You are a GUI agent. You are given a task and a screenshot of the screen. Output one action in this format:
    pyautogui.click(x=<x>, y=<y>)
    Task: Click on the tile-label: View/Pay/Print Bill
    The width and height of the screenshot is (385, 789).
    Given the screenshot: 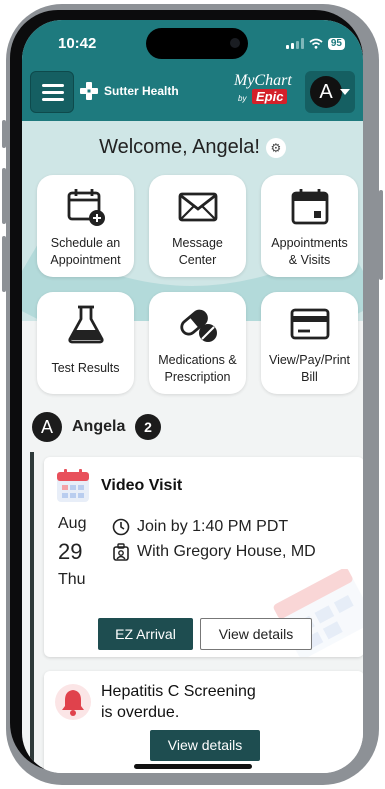 What is the action you would take?
    pyautogui.click(x=309, y=368)
    